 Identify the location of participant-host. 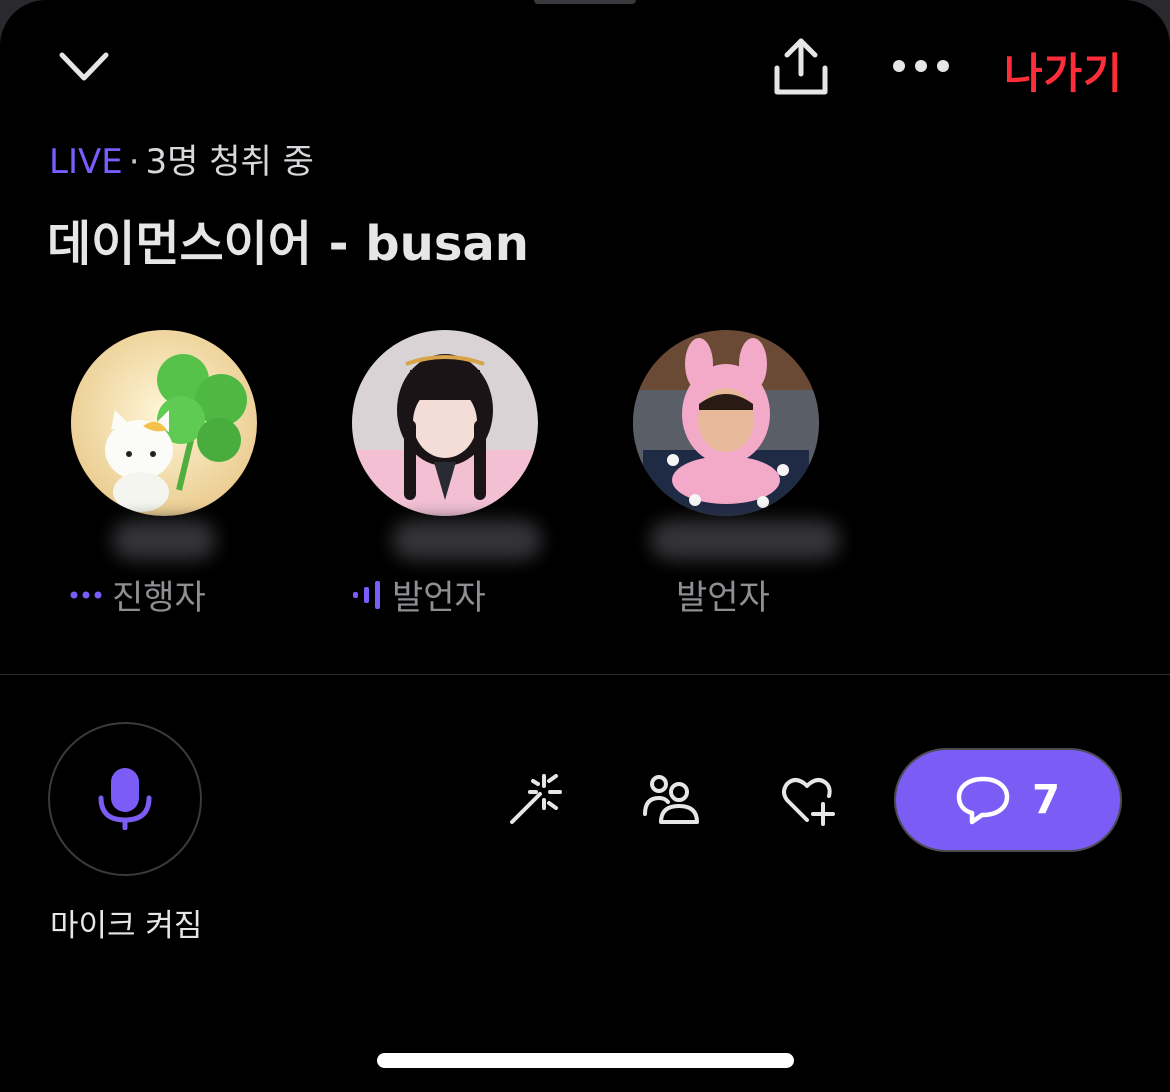
(164, 423).